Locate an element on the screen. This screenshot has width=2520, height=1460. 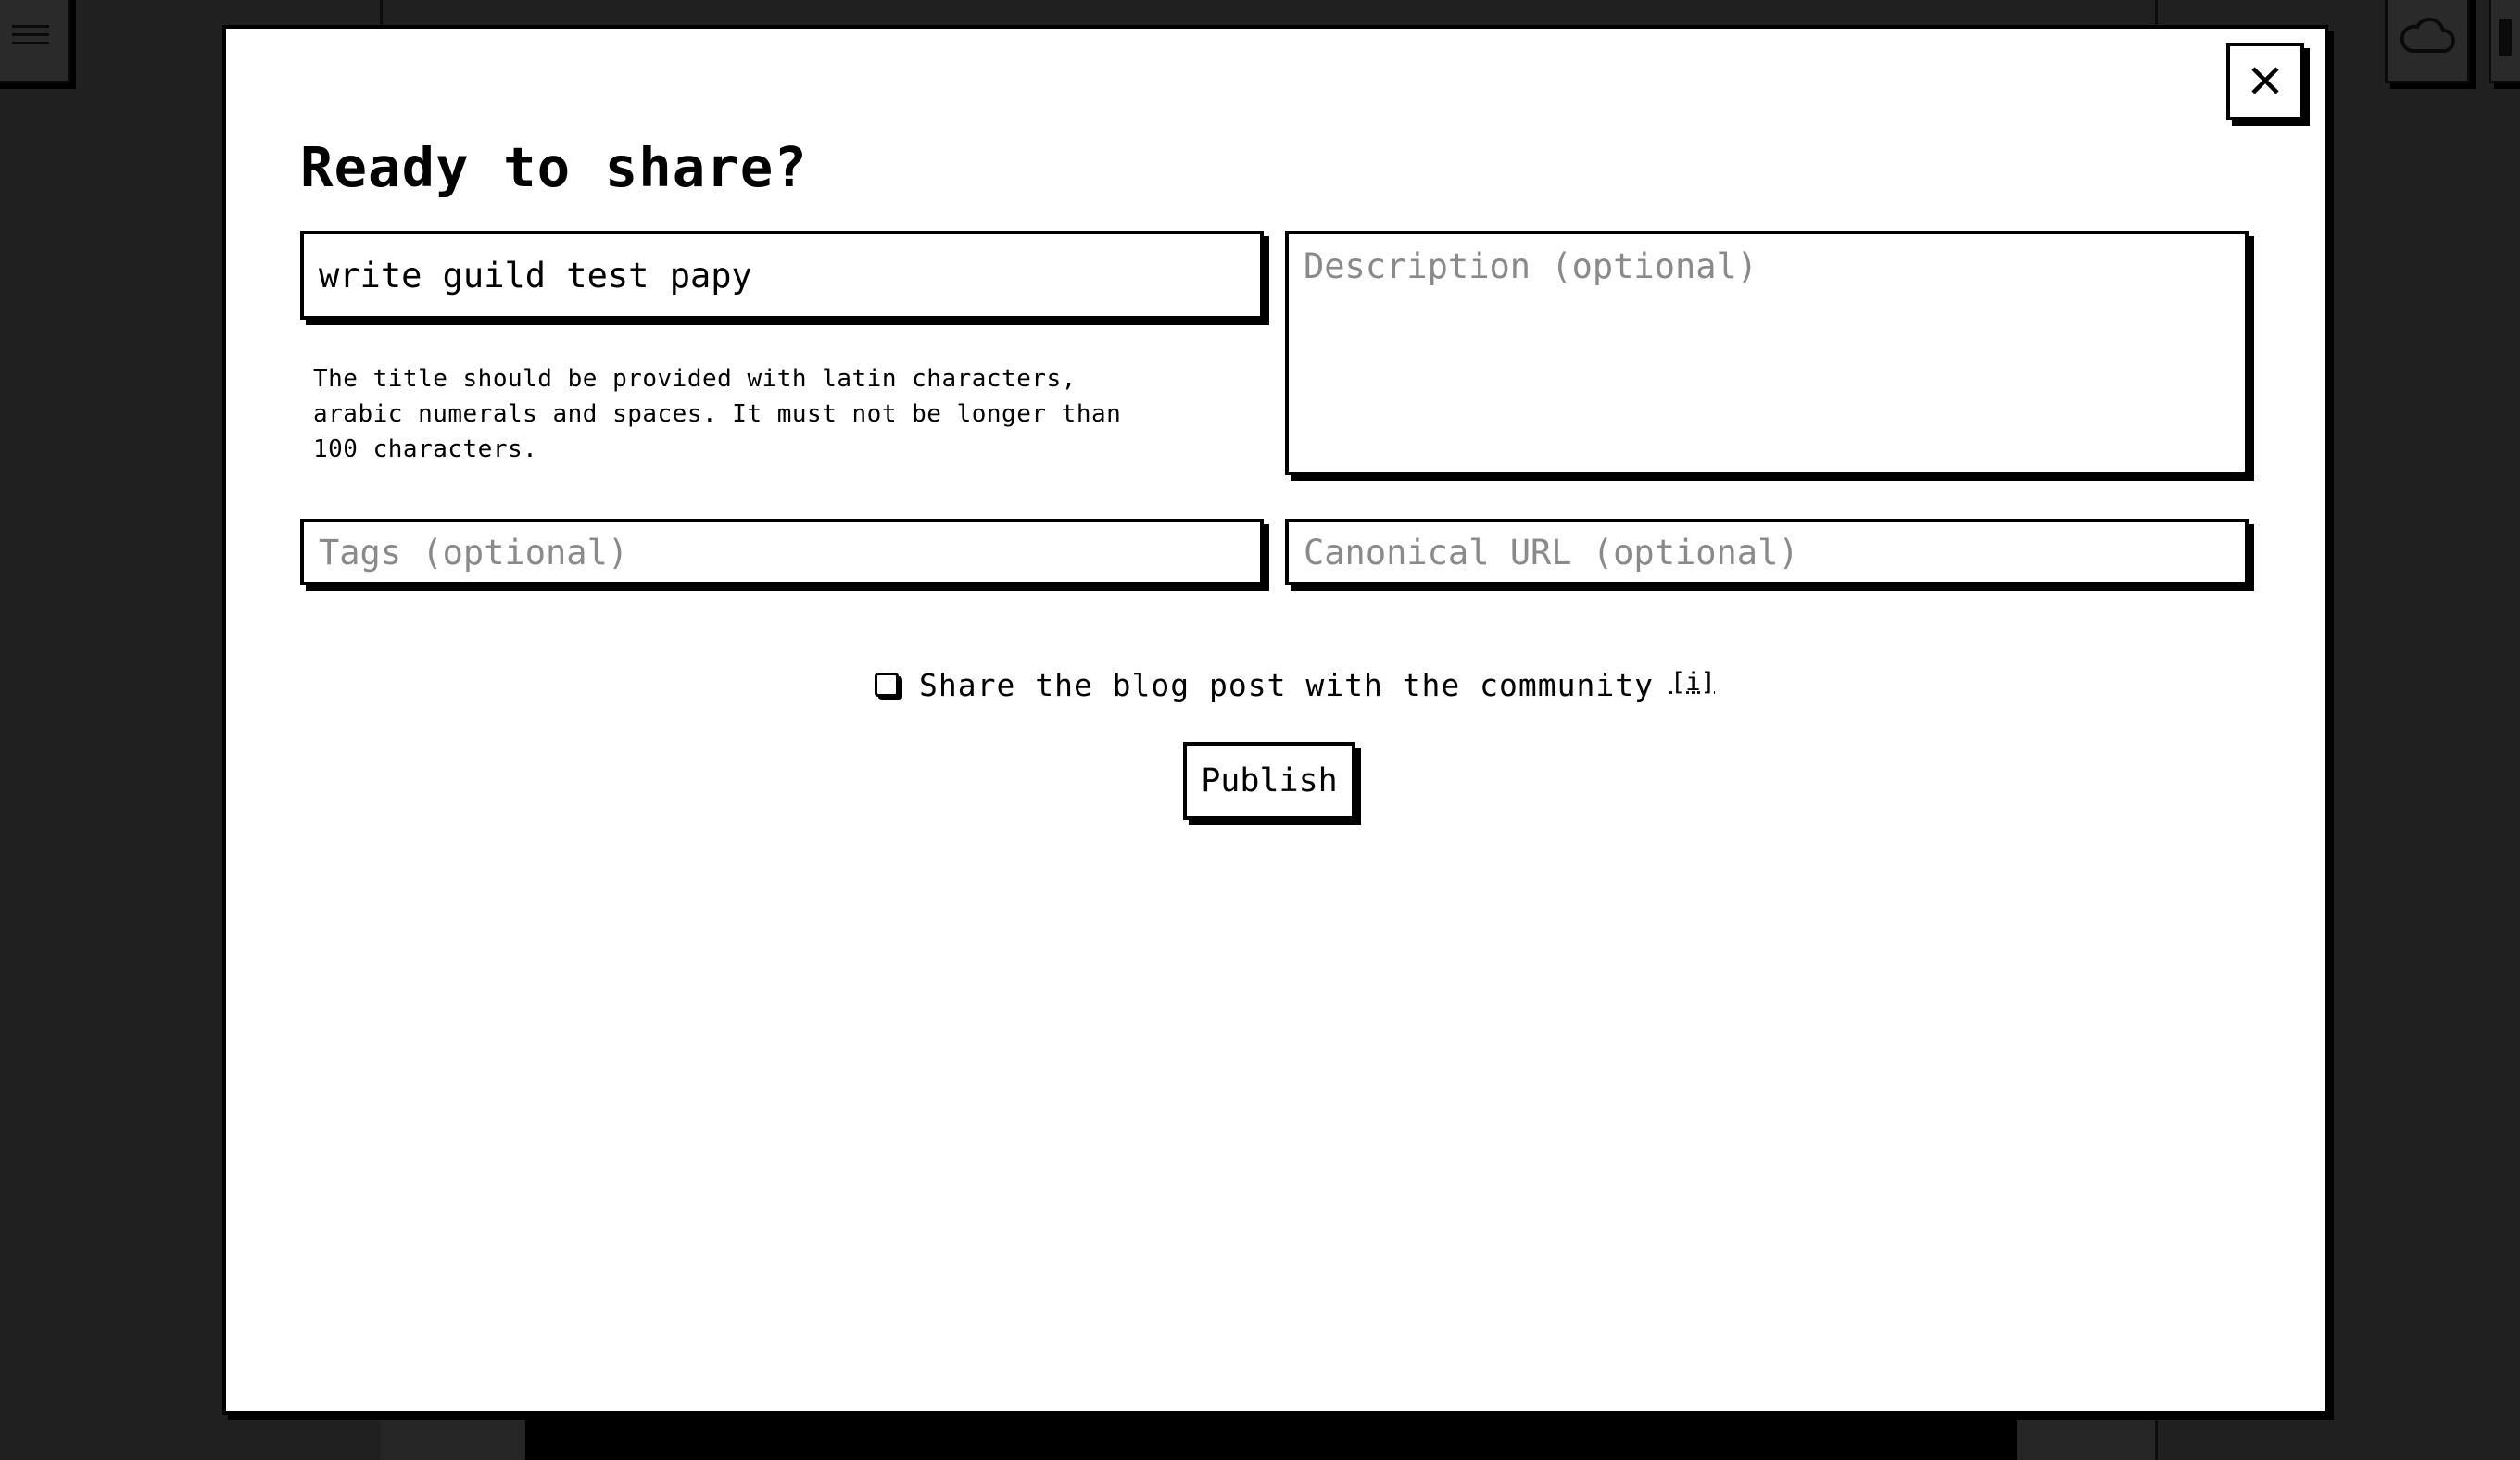
menu-button is located at coordinates (35, 41).